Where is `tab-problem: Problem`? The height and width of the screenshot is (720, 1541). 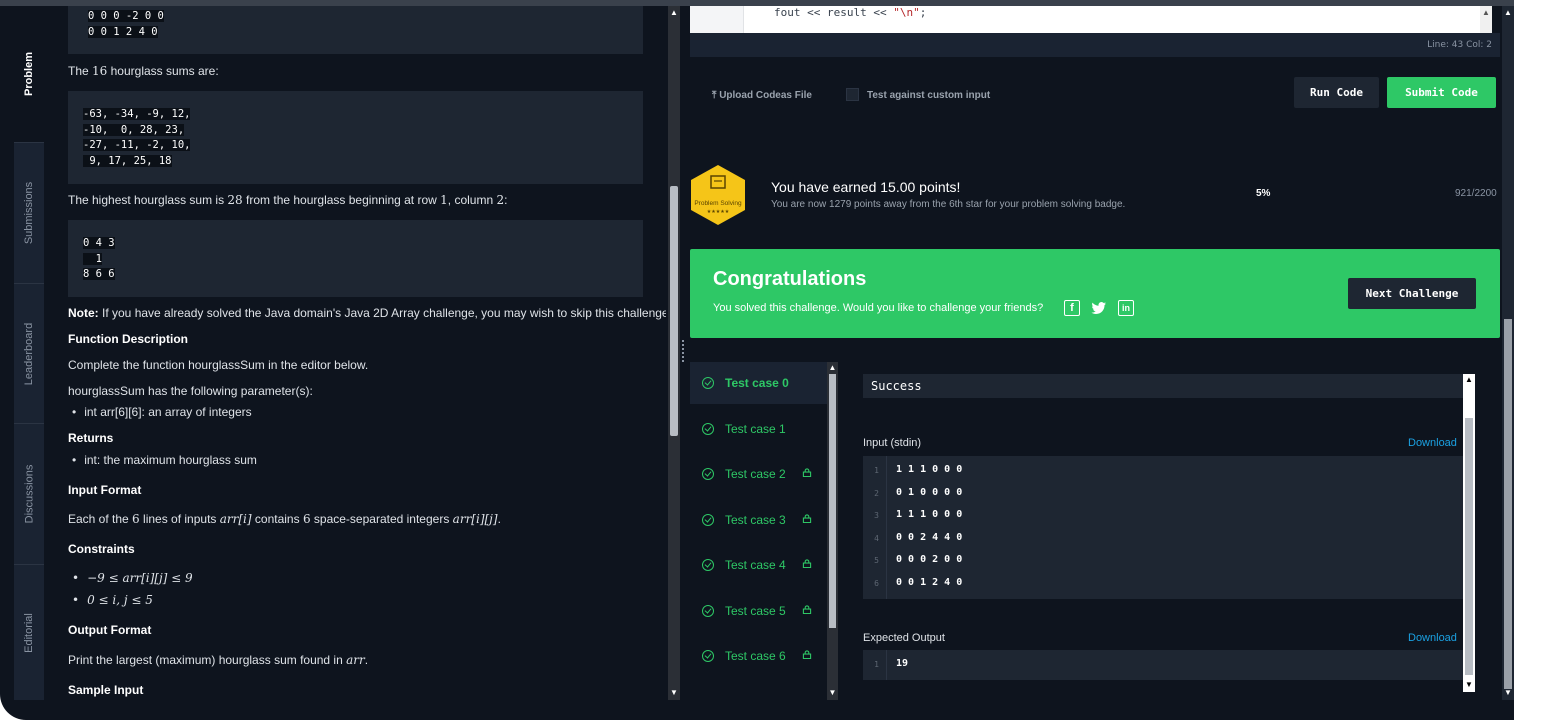
tab-problem: Problem is located at coordinates (29, 74).